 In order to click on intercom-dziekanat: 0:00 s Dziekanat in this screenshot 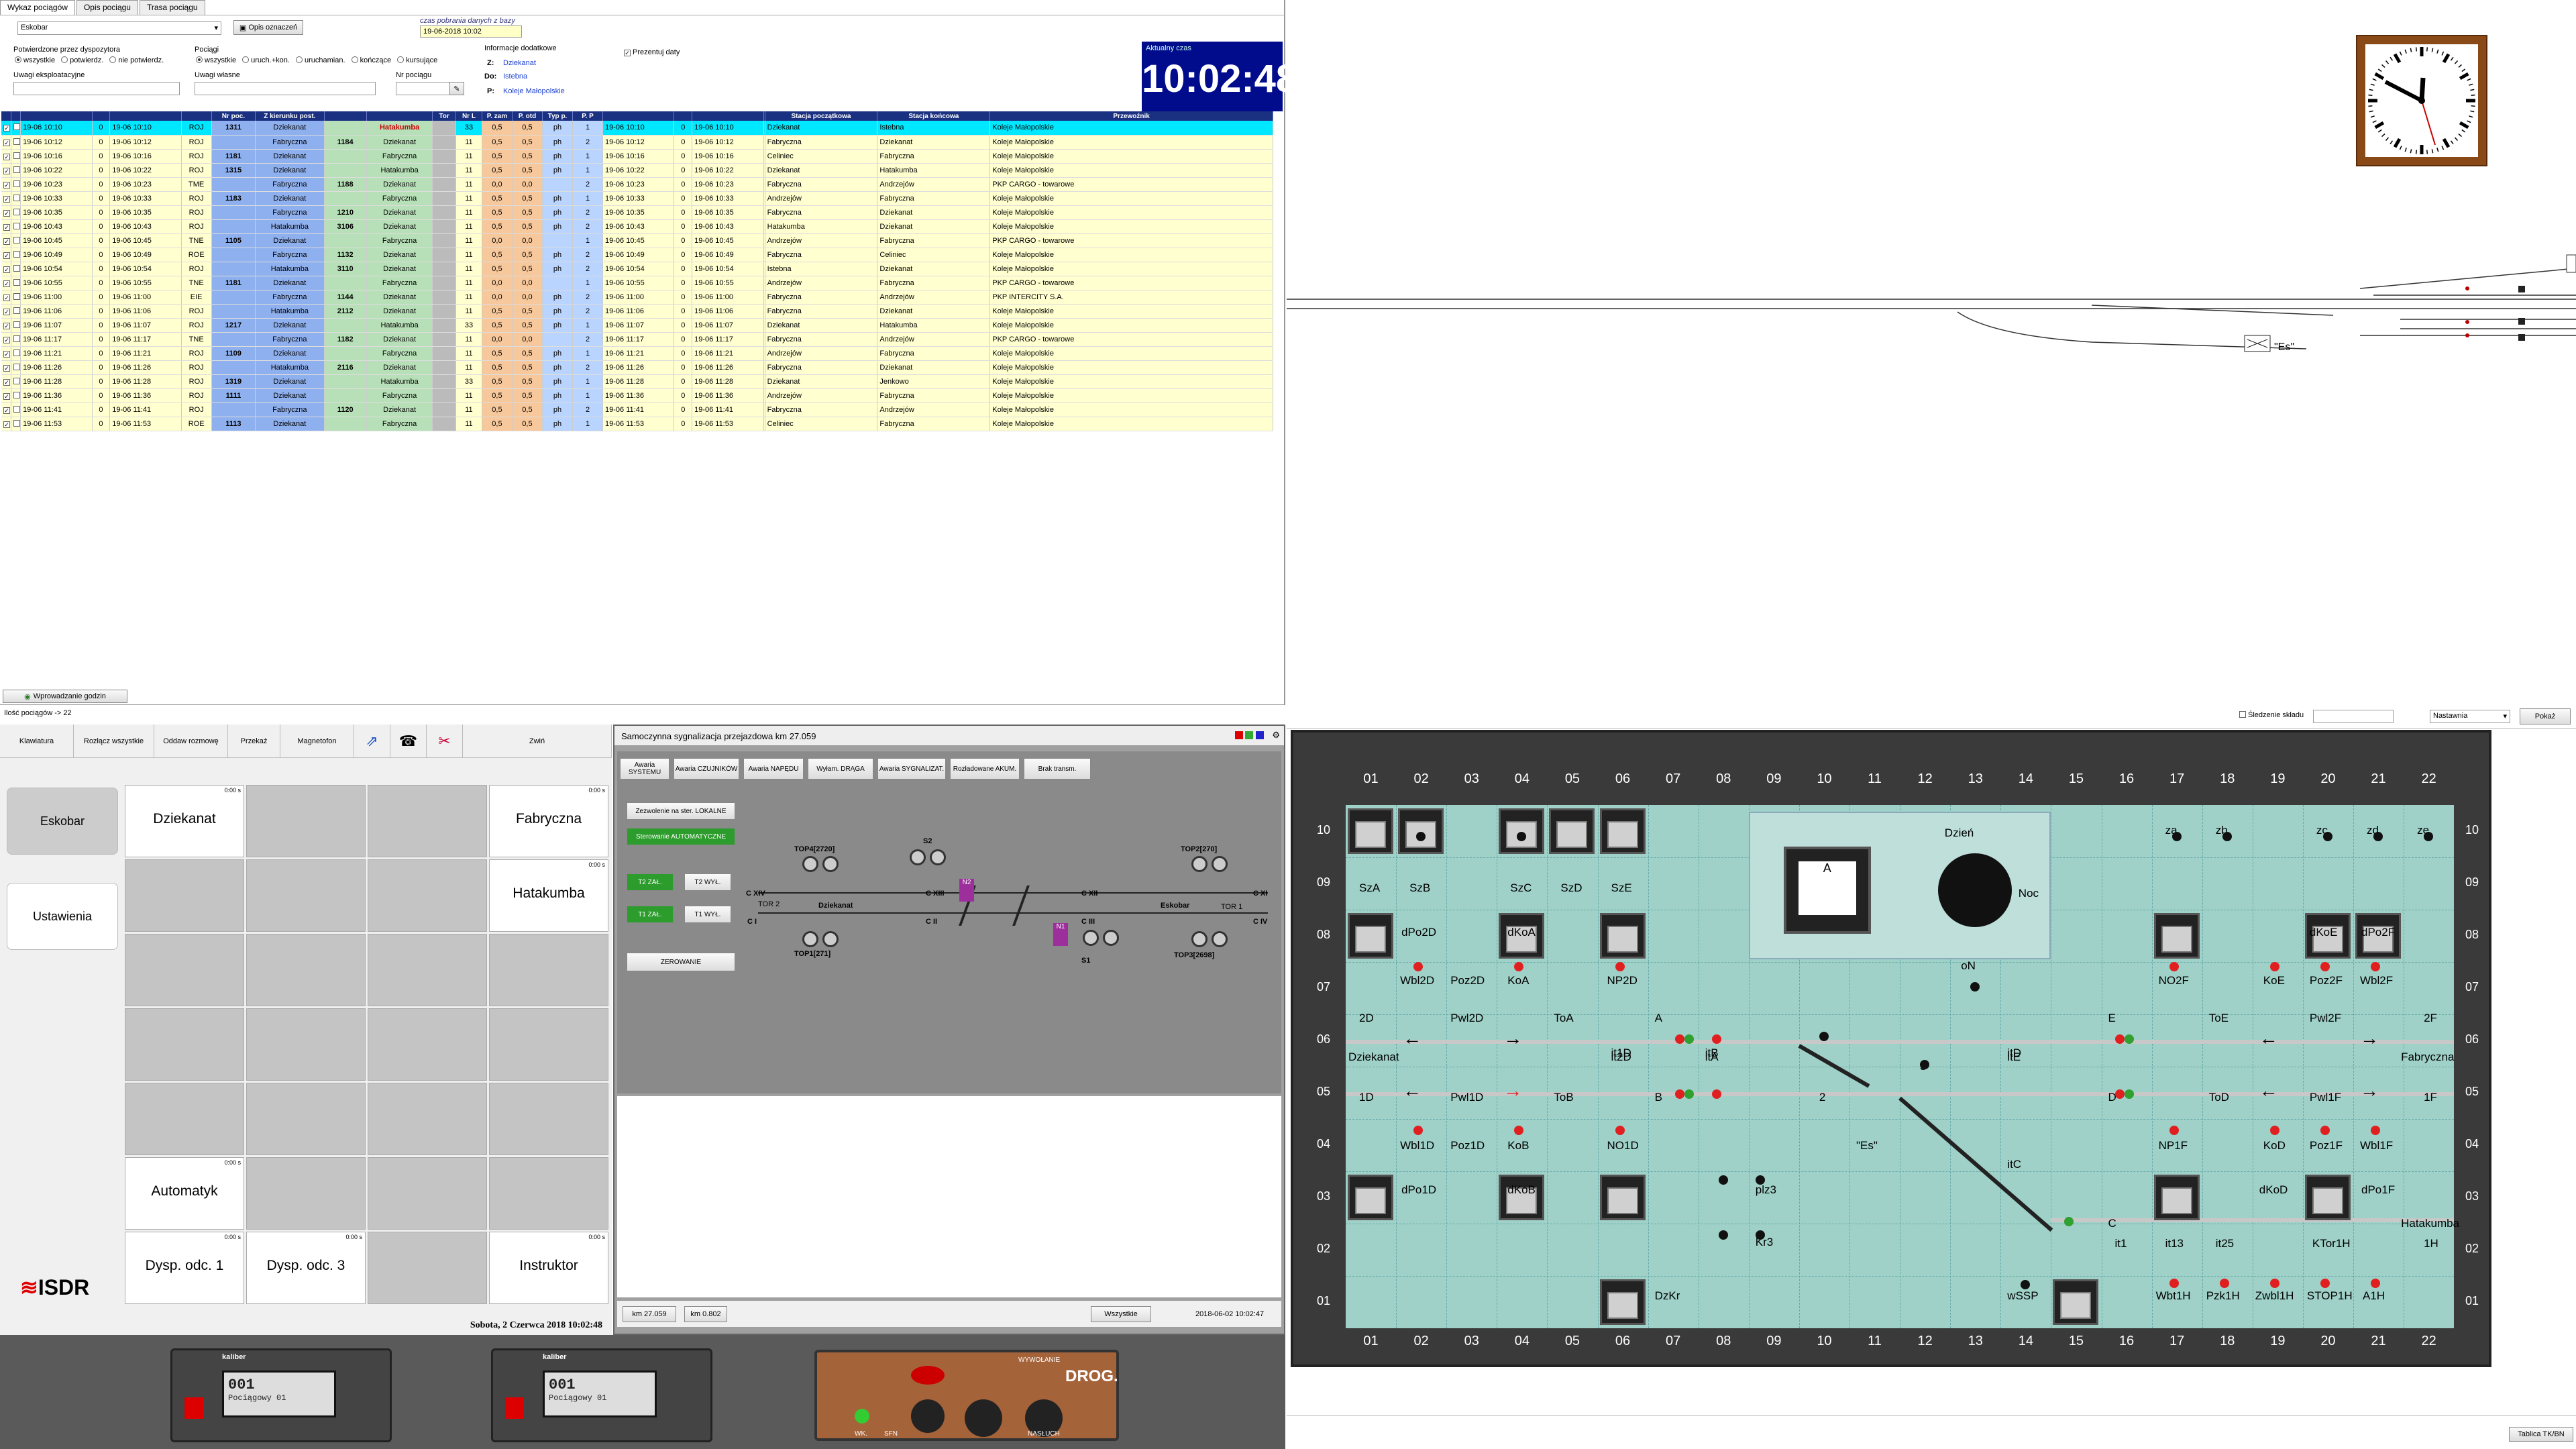, I will do `click(184, 821)`.